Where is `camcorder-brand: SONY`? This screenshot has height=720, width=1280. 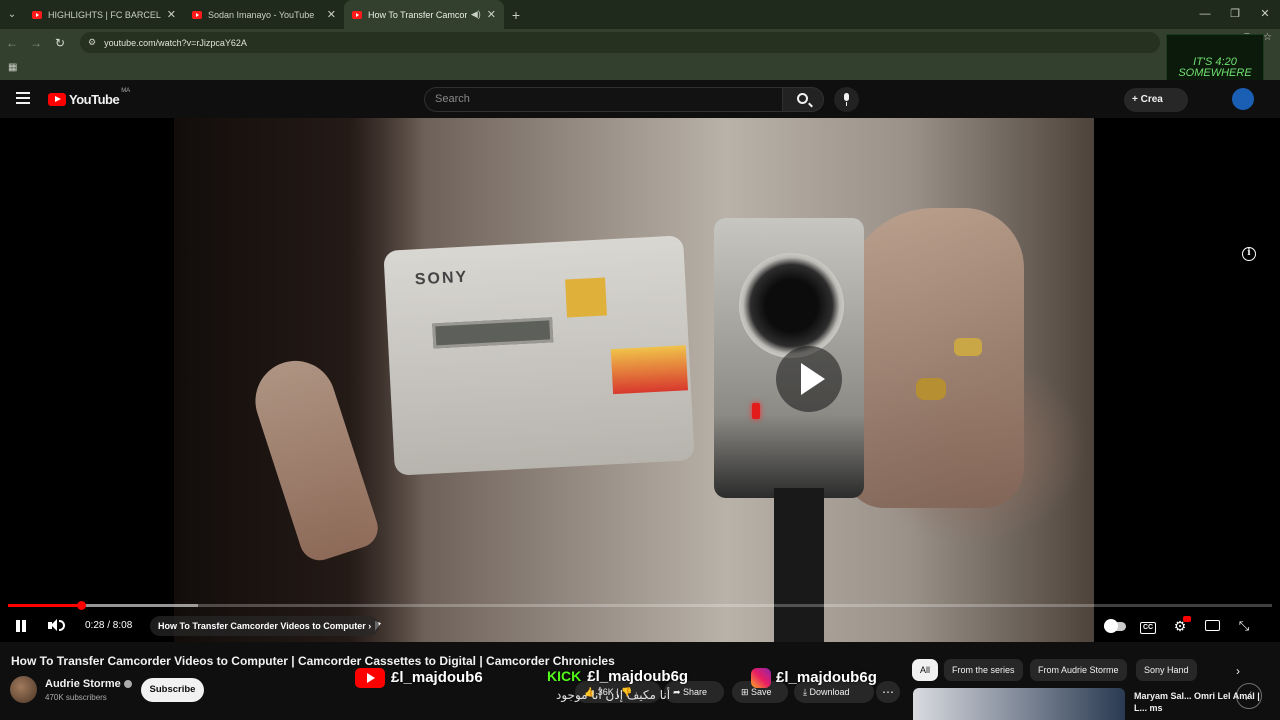 camcorder-brand: SONY is located at coordinates (441, 278).